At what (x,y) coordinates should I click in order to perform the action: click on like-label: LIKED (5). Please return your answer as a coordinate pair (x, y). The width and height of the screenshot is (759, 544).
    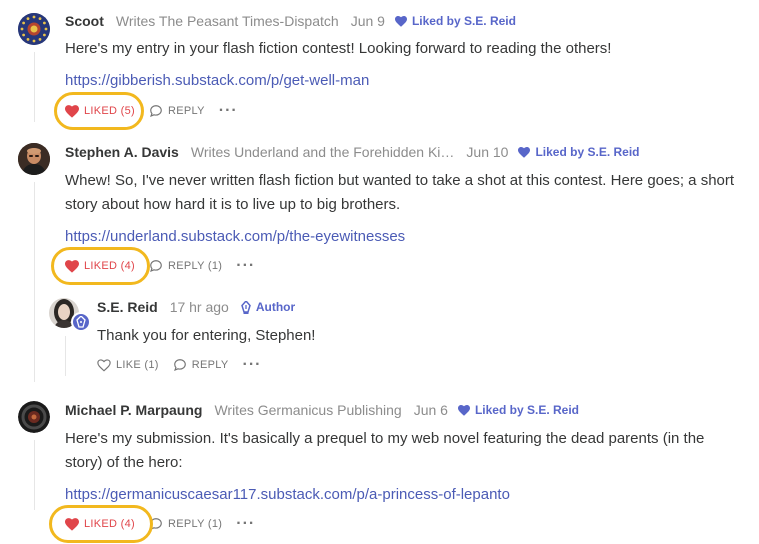
    Looking at the image, I should click on (109, 111).